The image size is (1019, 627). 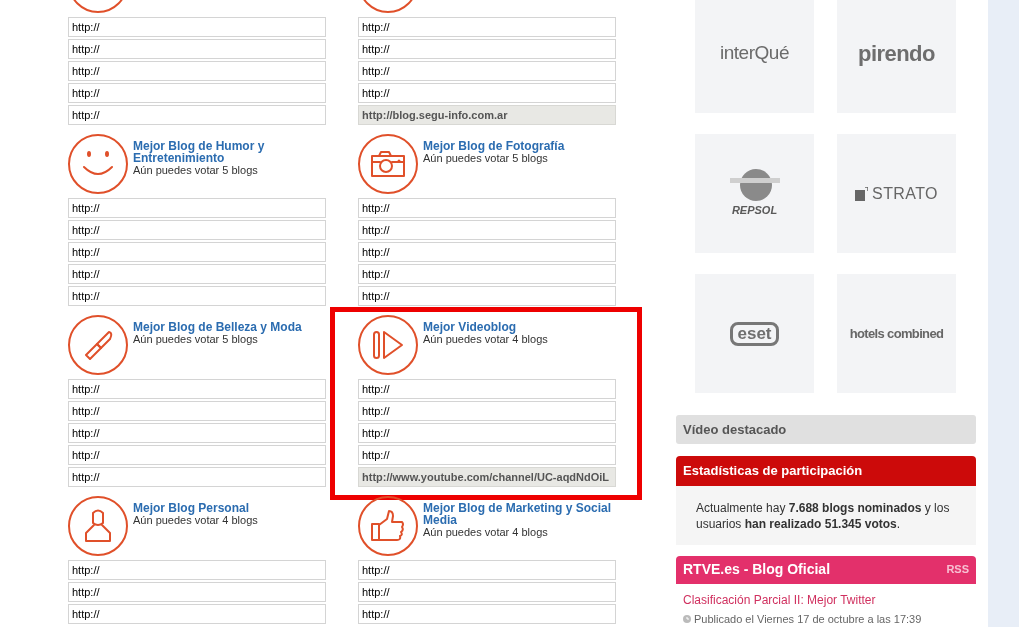 I want to click on category-title: Mejor Blog de Fotografía, so click(x=494, y=146).